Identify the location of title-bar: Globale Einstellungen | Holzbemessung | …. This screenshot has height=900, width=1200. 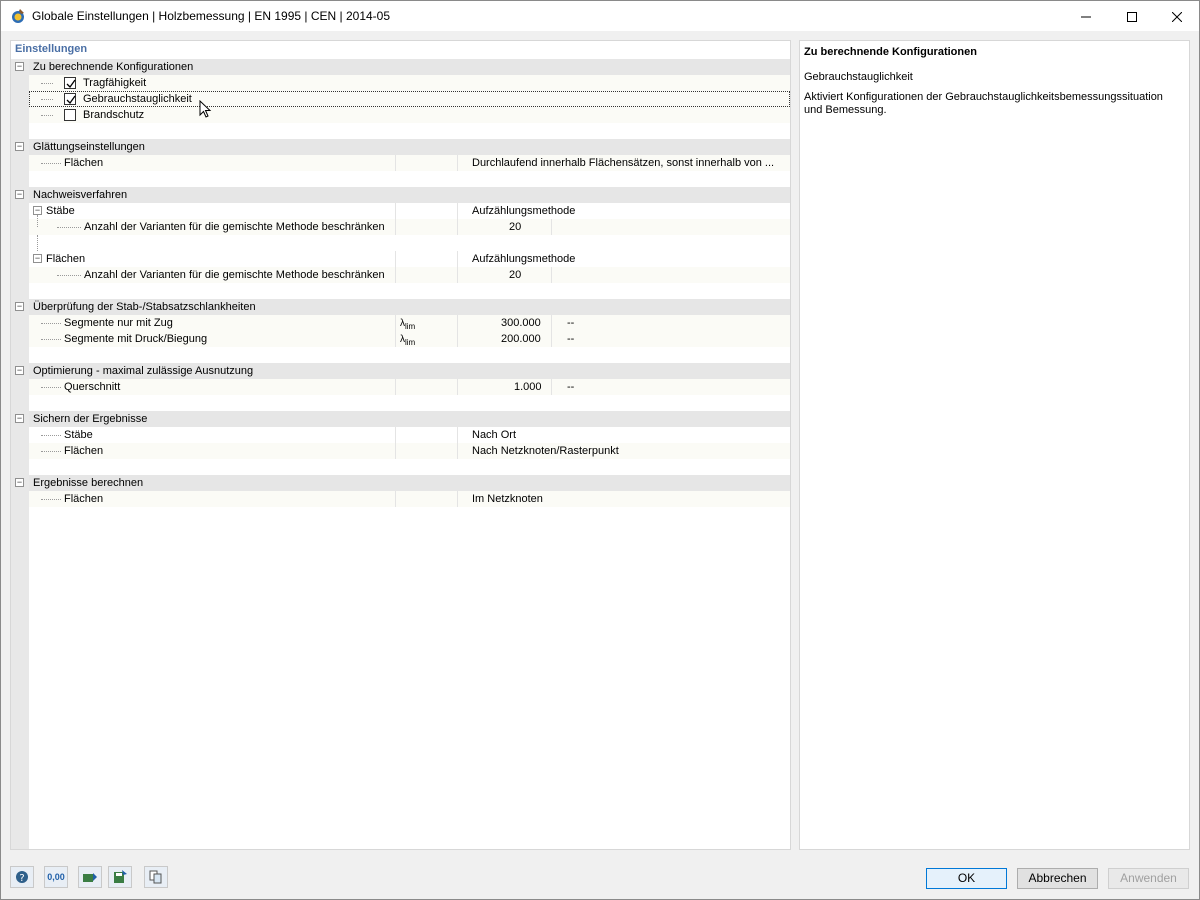
(600, 15).